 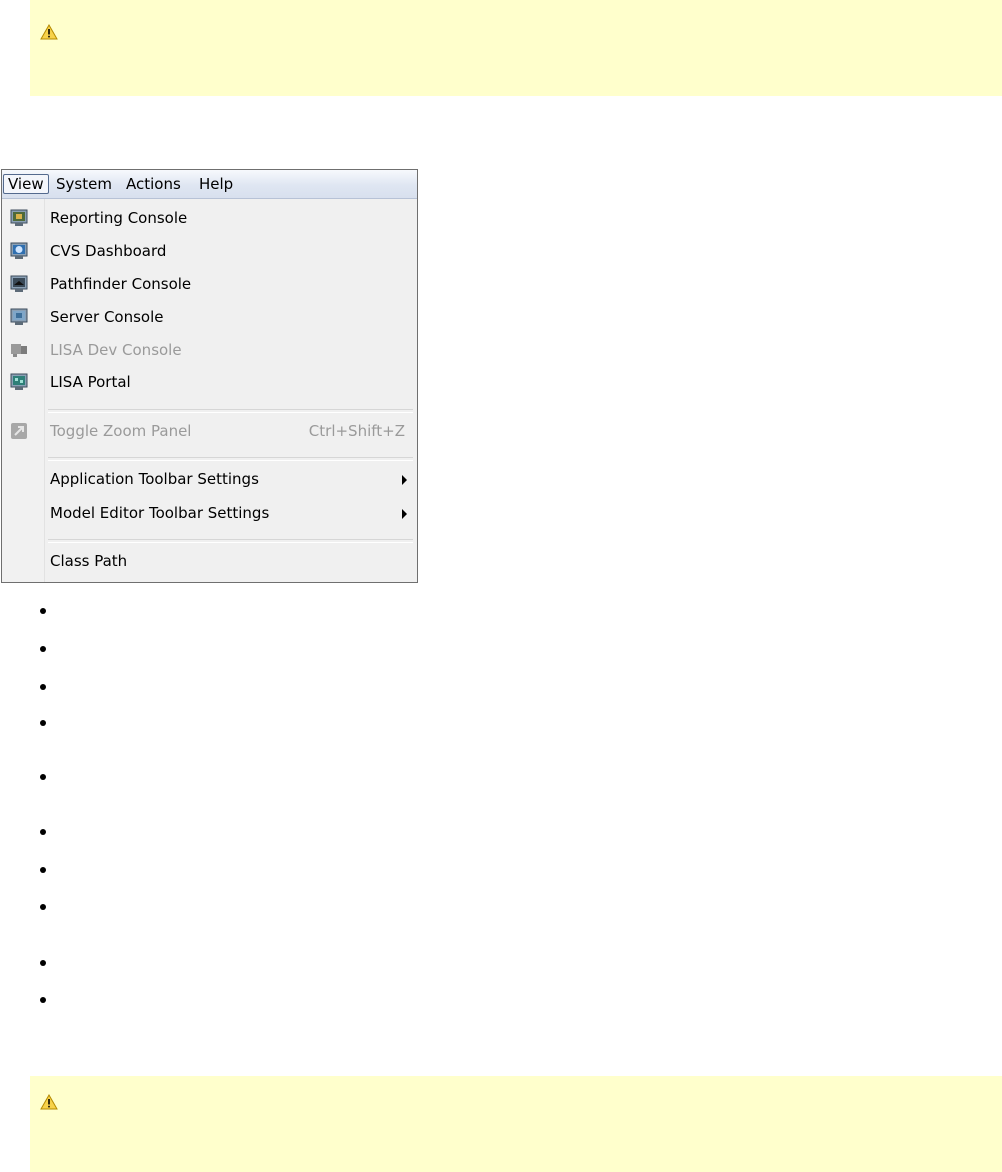 What do you see at coordinates (90, 382) in the screenshot?
I see `menu-item-label: LISA Portal` at bounding box center [90, 382].